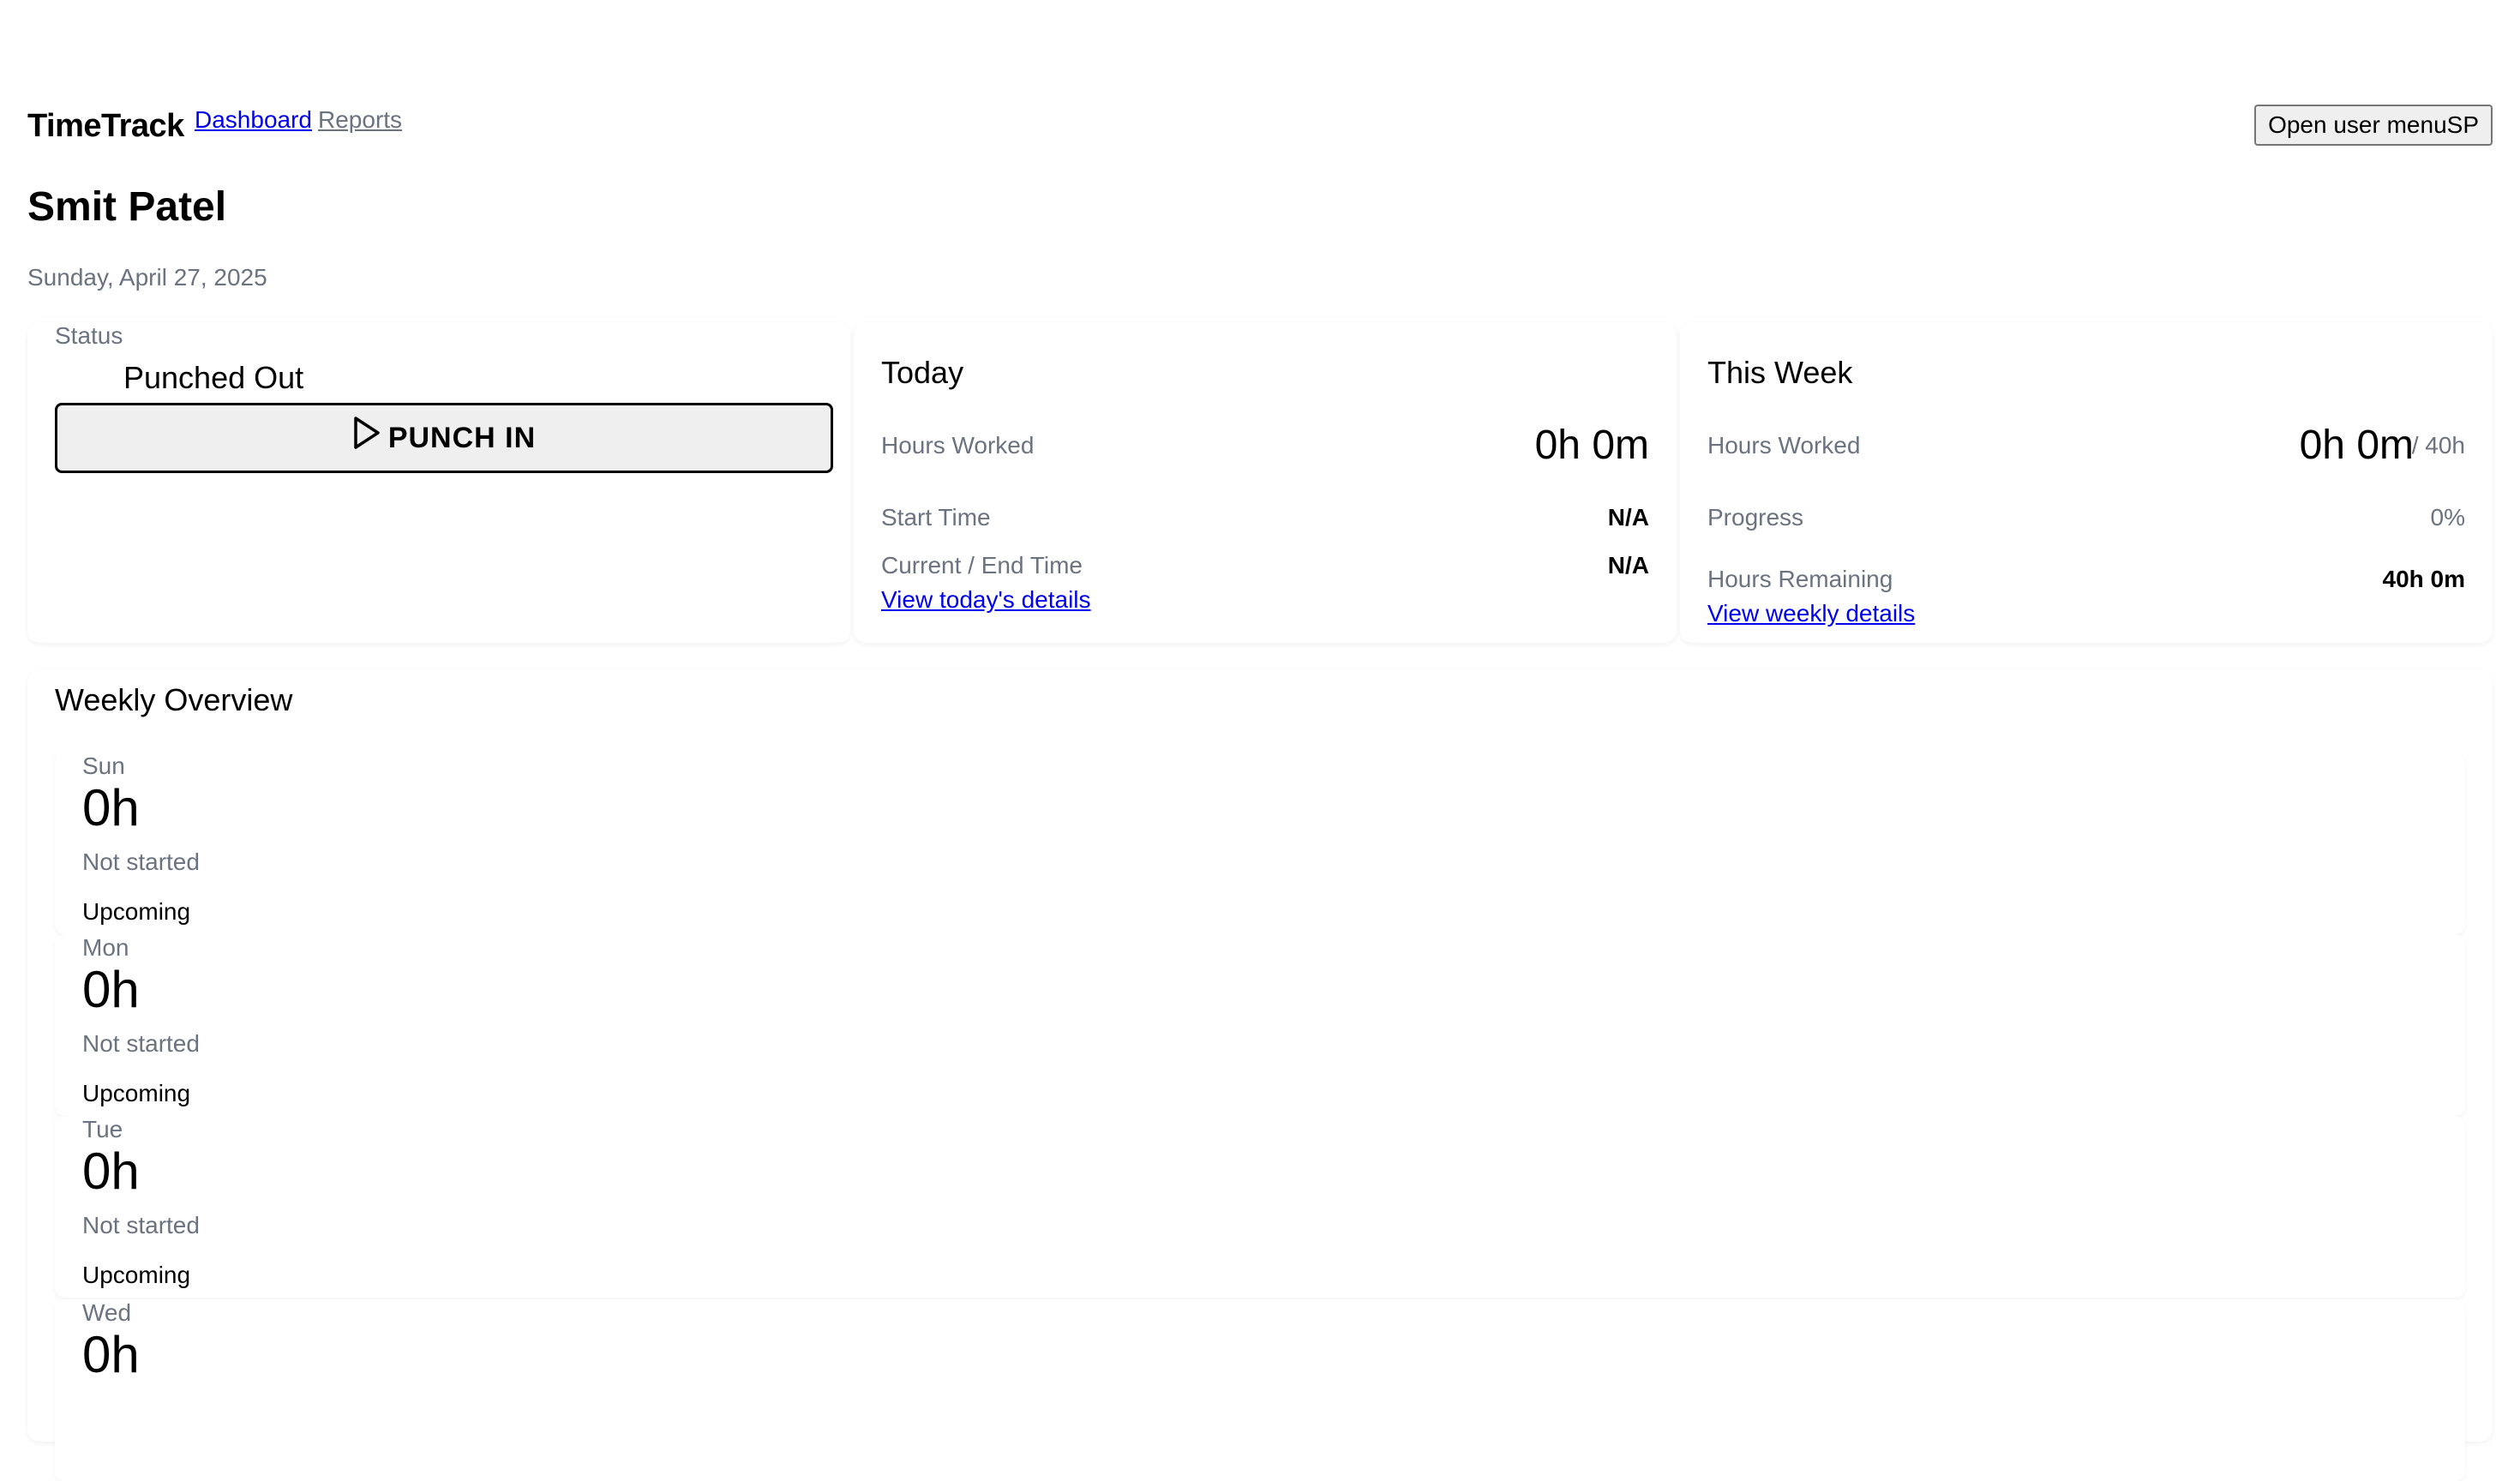 This screenshot has height=1481, width=2520. I want to click on day-name: Tue, so click(102, 1129).